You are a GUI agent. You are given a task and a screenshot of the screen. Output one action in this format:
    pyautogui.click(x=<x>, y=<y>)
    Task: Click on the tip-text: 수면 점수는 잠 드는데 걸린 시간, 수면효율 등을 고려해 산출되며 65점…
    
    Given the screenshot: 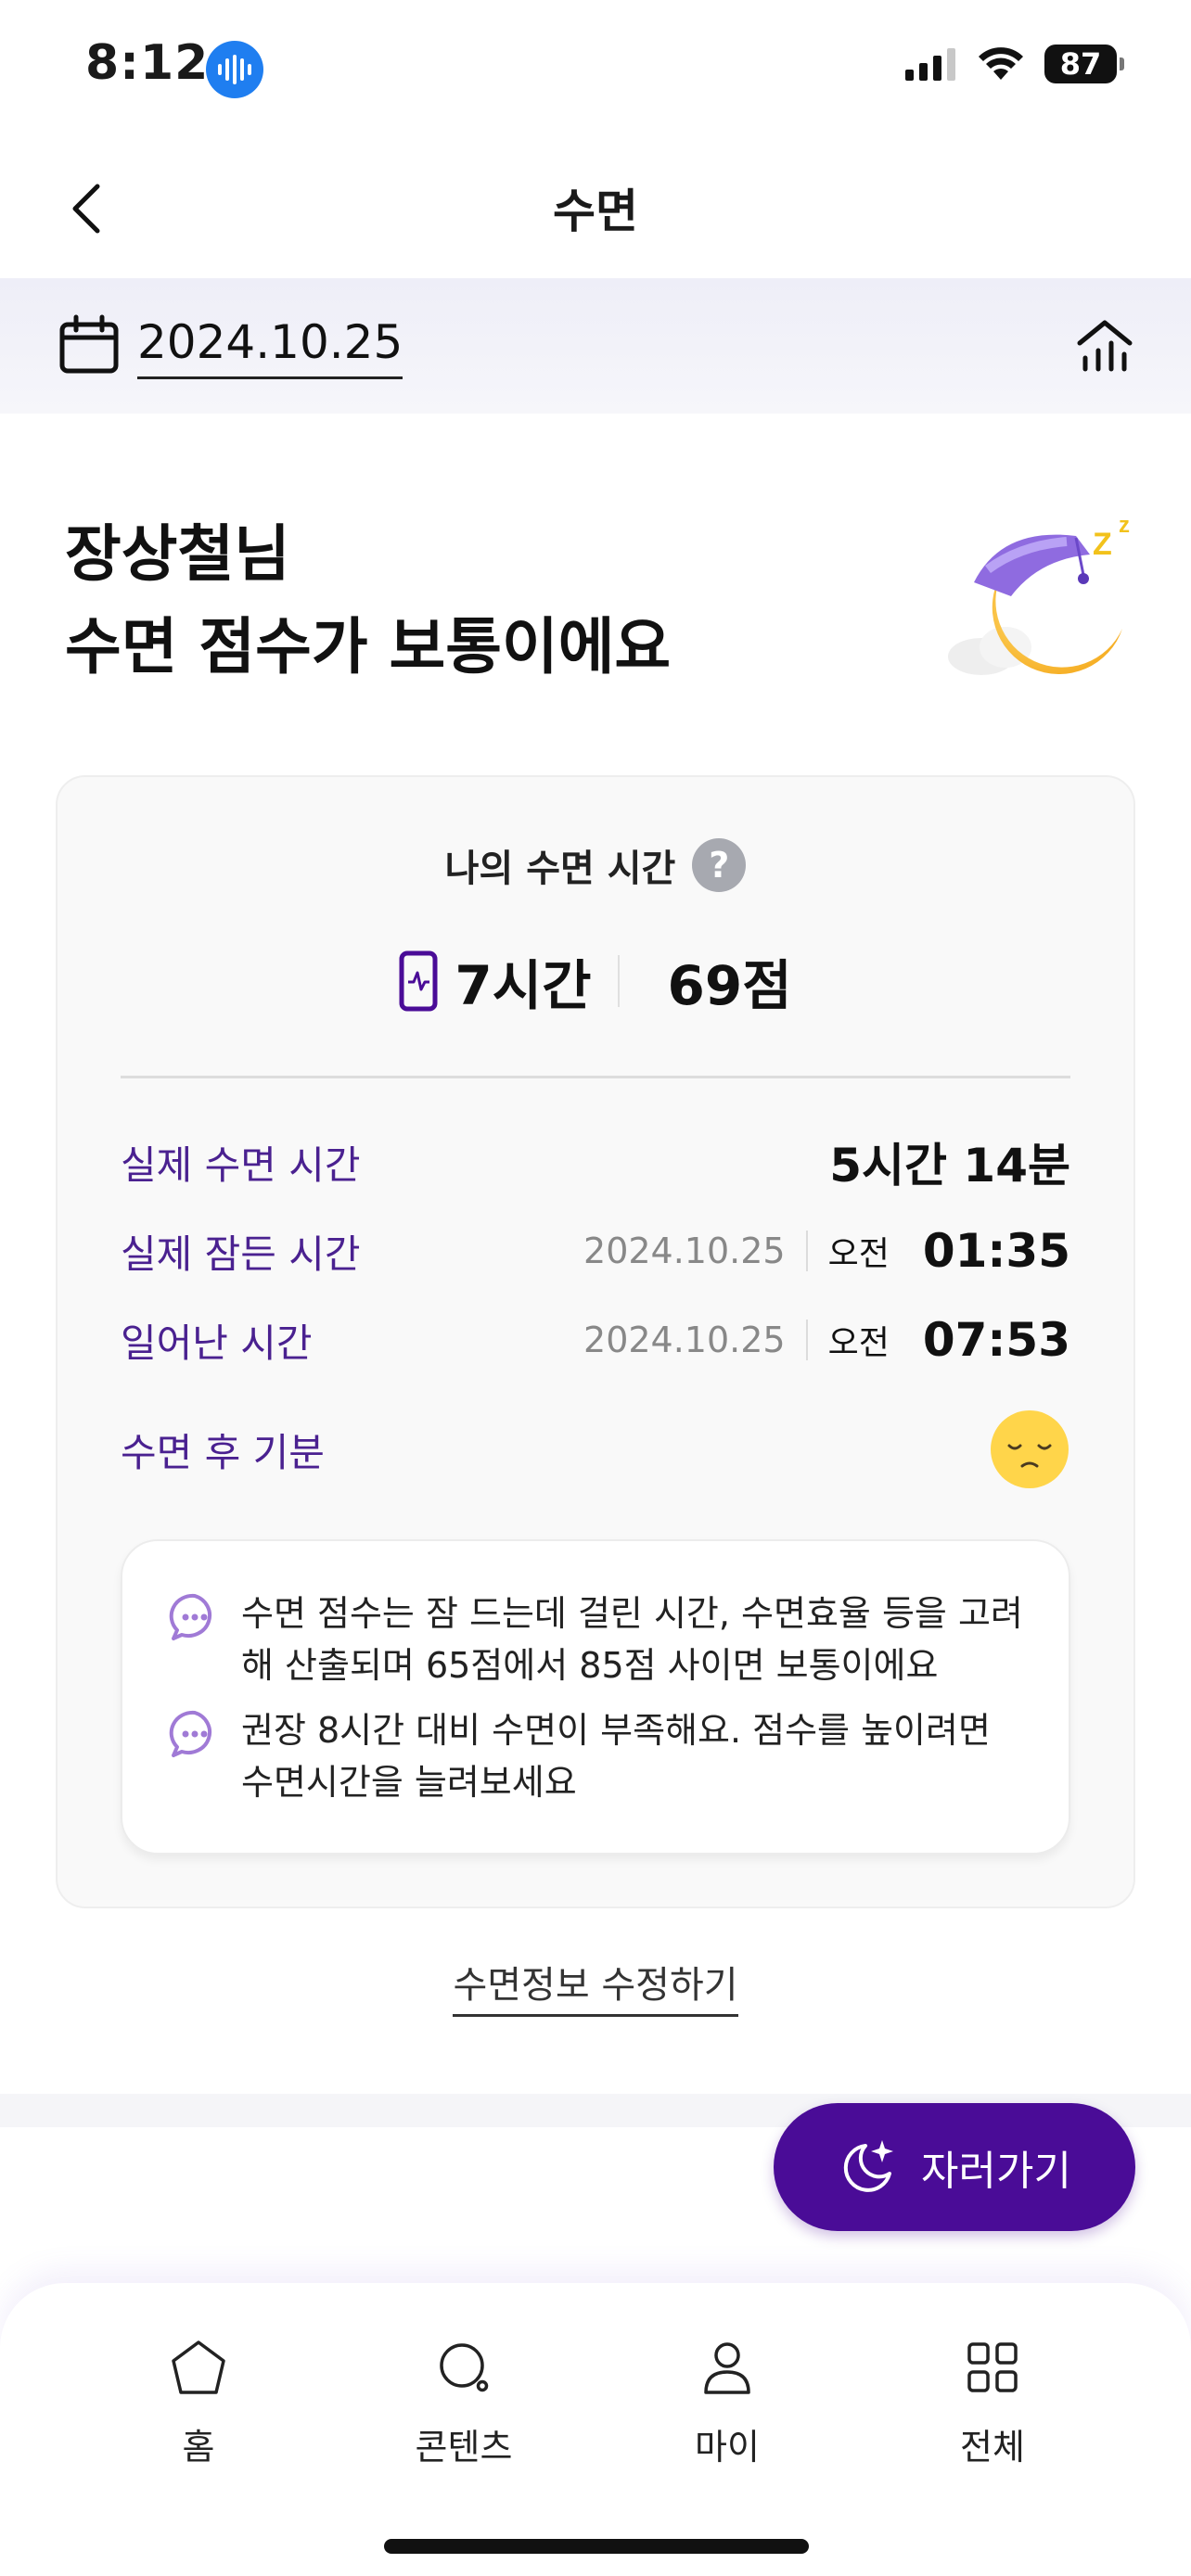 What is the action you would take?
    pyautogui.click(x=632, y=1639)
    